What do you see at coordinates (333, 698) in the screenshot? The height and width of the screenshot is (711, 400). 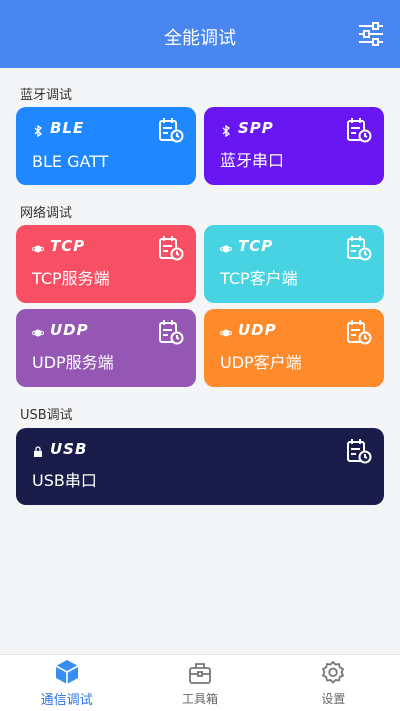 I see `tab-label: 设置` at bounding box center [333, 698].